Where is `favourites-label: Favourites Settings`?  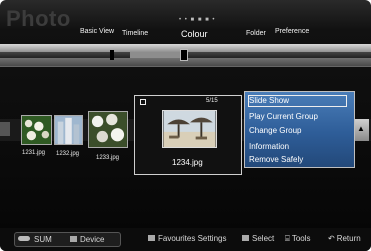 favourites-label: Favourites Settings is located at coordinates (192, 238).